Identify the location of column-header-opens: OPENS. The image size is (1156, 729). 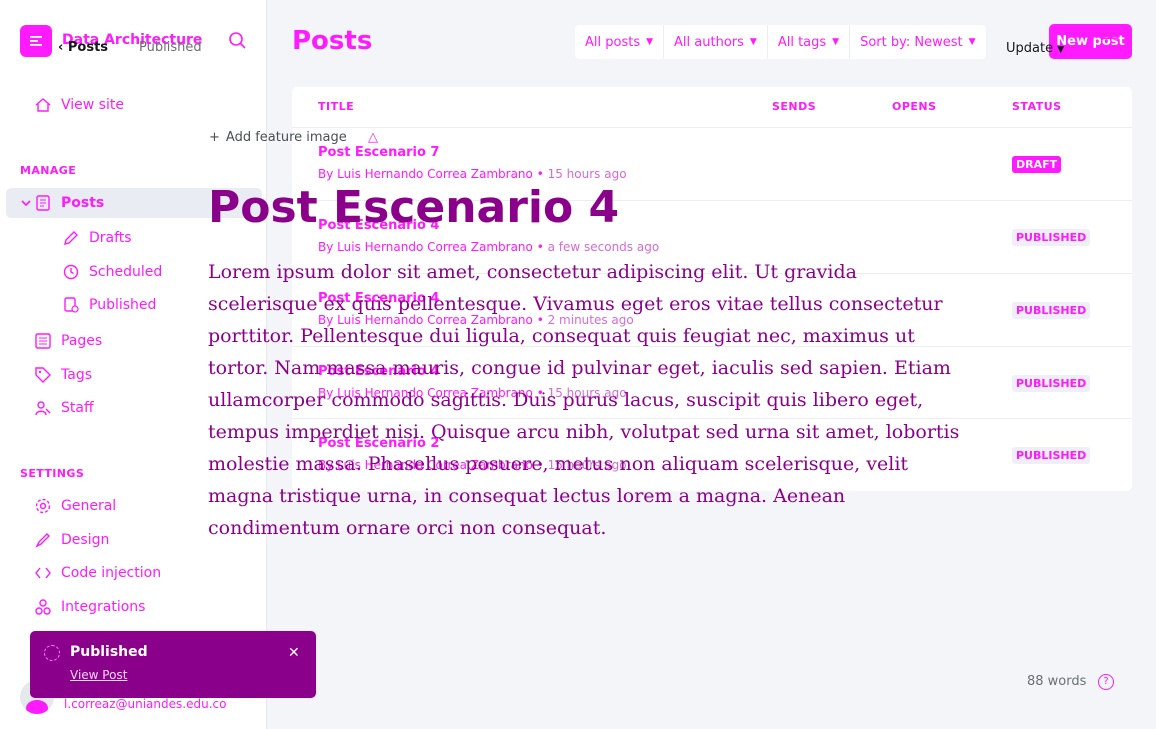
(914, 106).